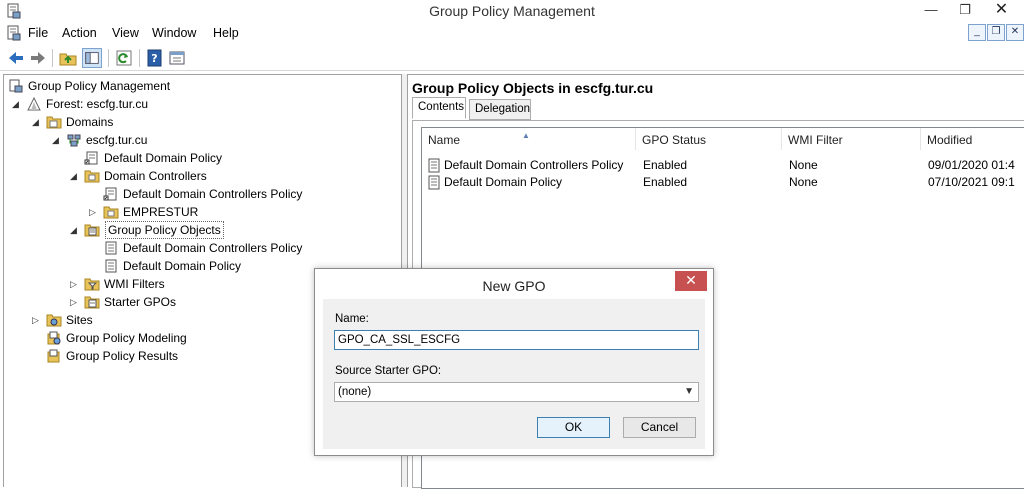  What do you see at coordinates (134, 284) in the screenshot?
I see `tree-label: WMI Filters` at bounding box center [134, 284].